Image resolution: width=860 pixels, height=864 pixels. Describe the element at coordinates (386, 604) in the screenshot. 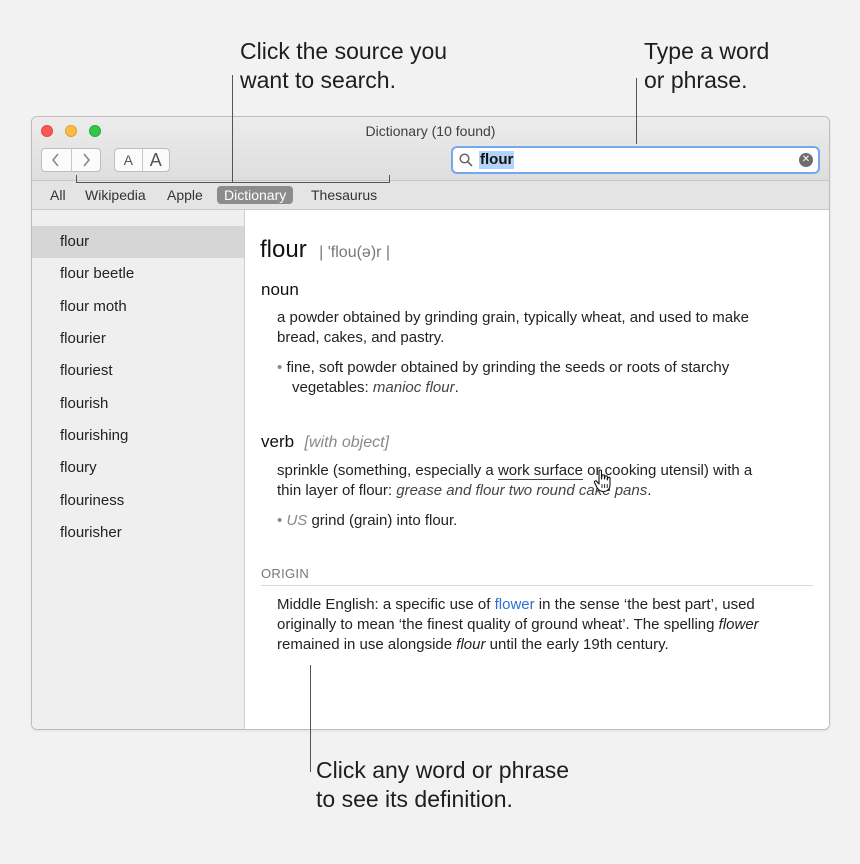

I see `origin-line1a: Middle English: a specific use of` at that location.